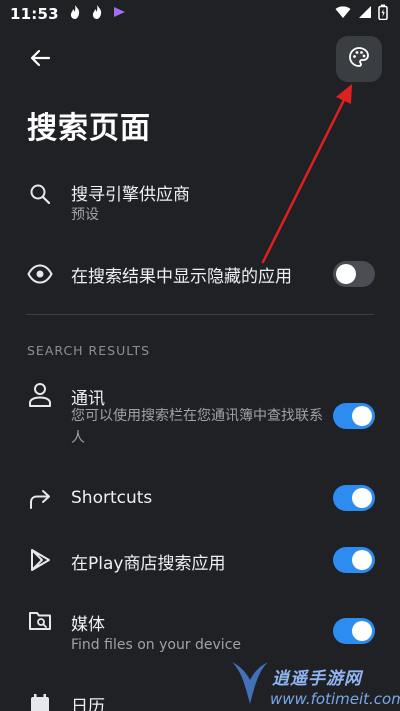  I want to click on battery-icon, so click(383, 14).